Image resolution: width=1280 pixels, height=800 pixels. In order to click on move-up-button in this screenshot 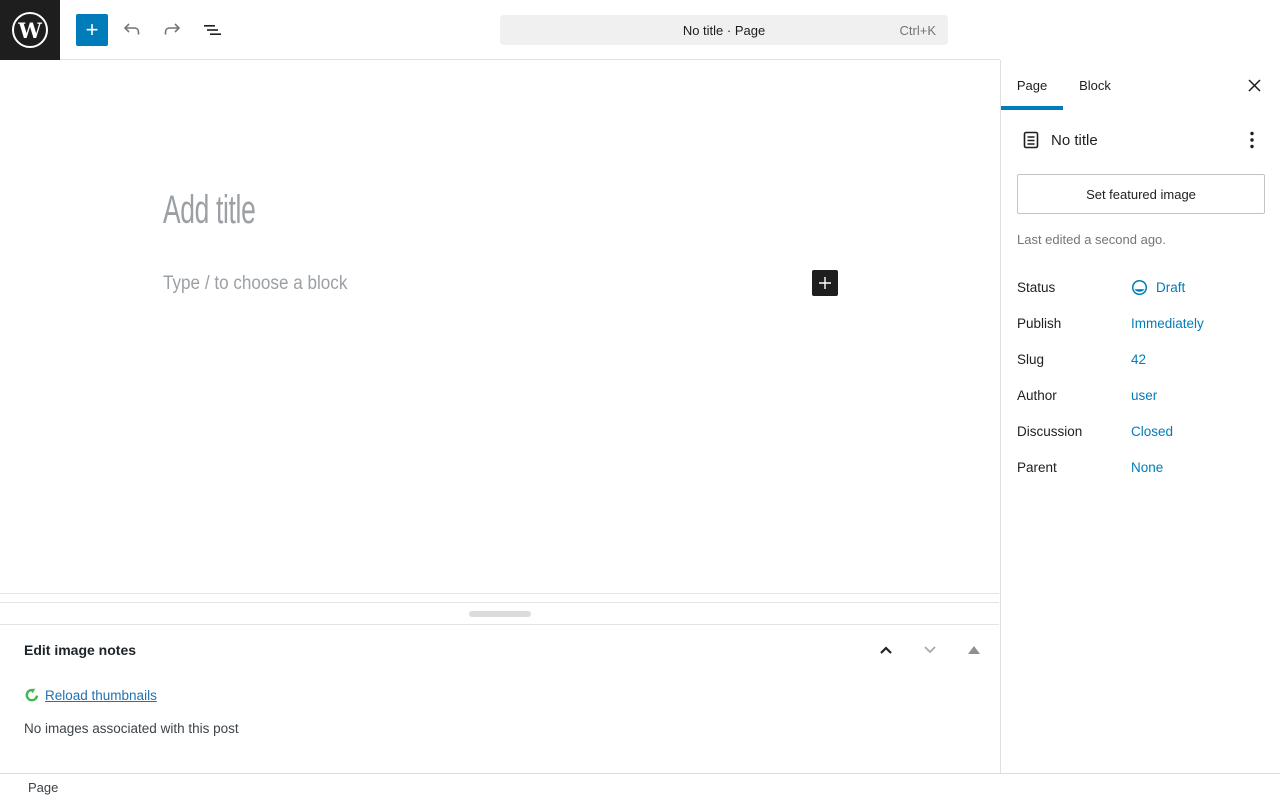, I will do `click(886, 650)`.